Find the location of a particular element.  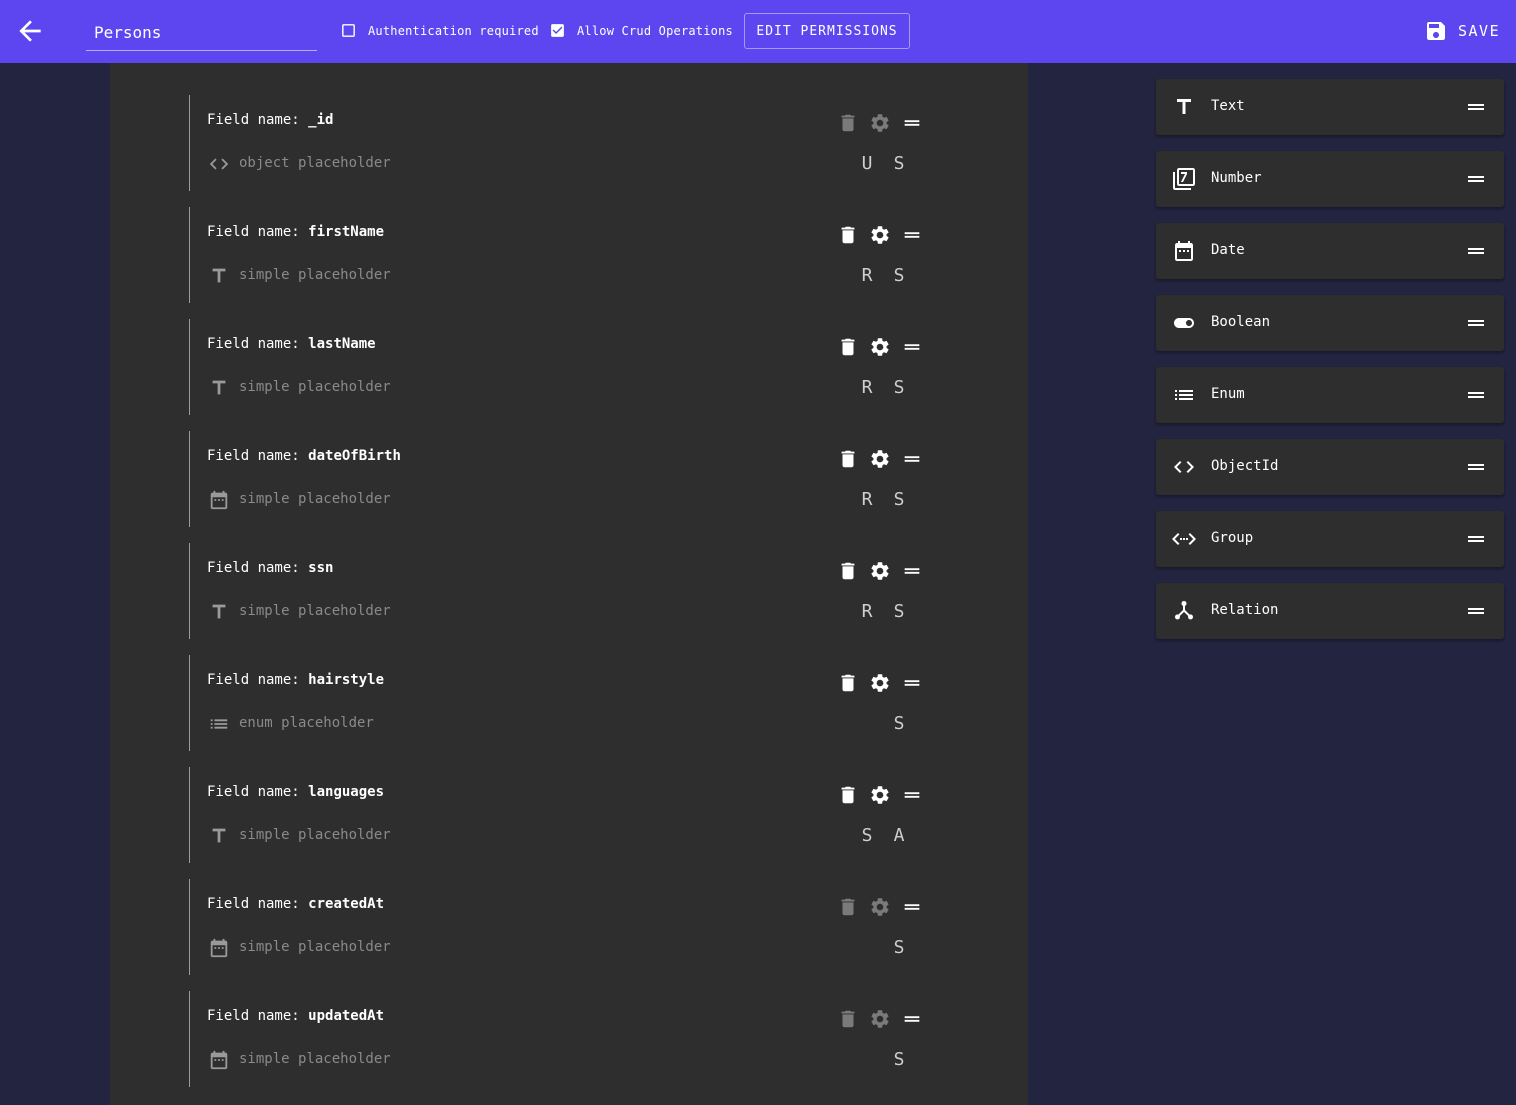

number-icon is located at coordinates (1184, 179).